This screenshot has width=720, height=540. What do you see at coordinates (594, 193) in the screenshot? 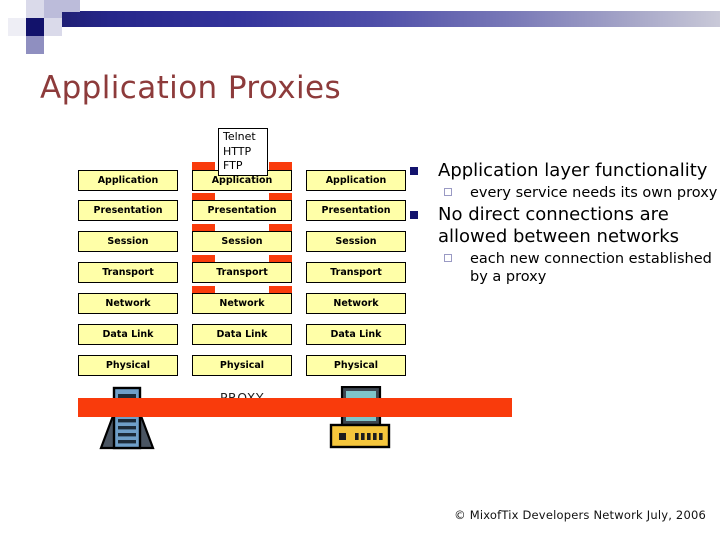
I see `bullet-text: every service needs its own proxy` at bounding box center [594, 193].